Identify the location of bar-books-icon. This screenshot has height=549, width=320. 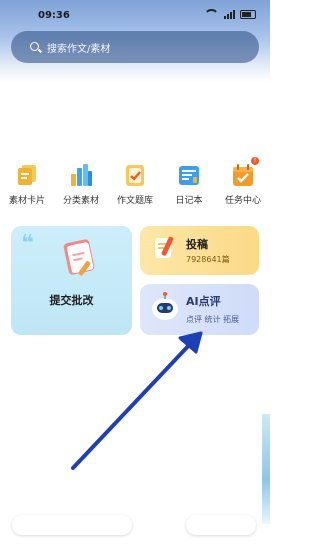
(81, 175).